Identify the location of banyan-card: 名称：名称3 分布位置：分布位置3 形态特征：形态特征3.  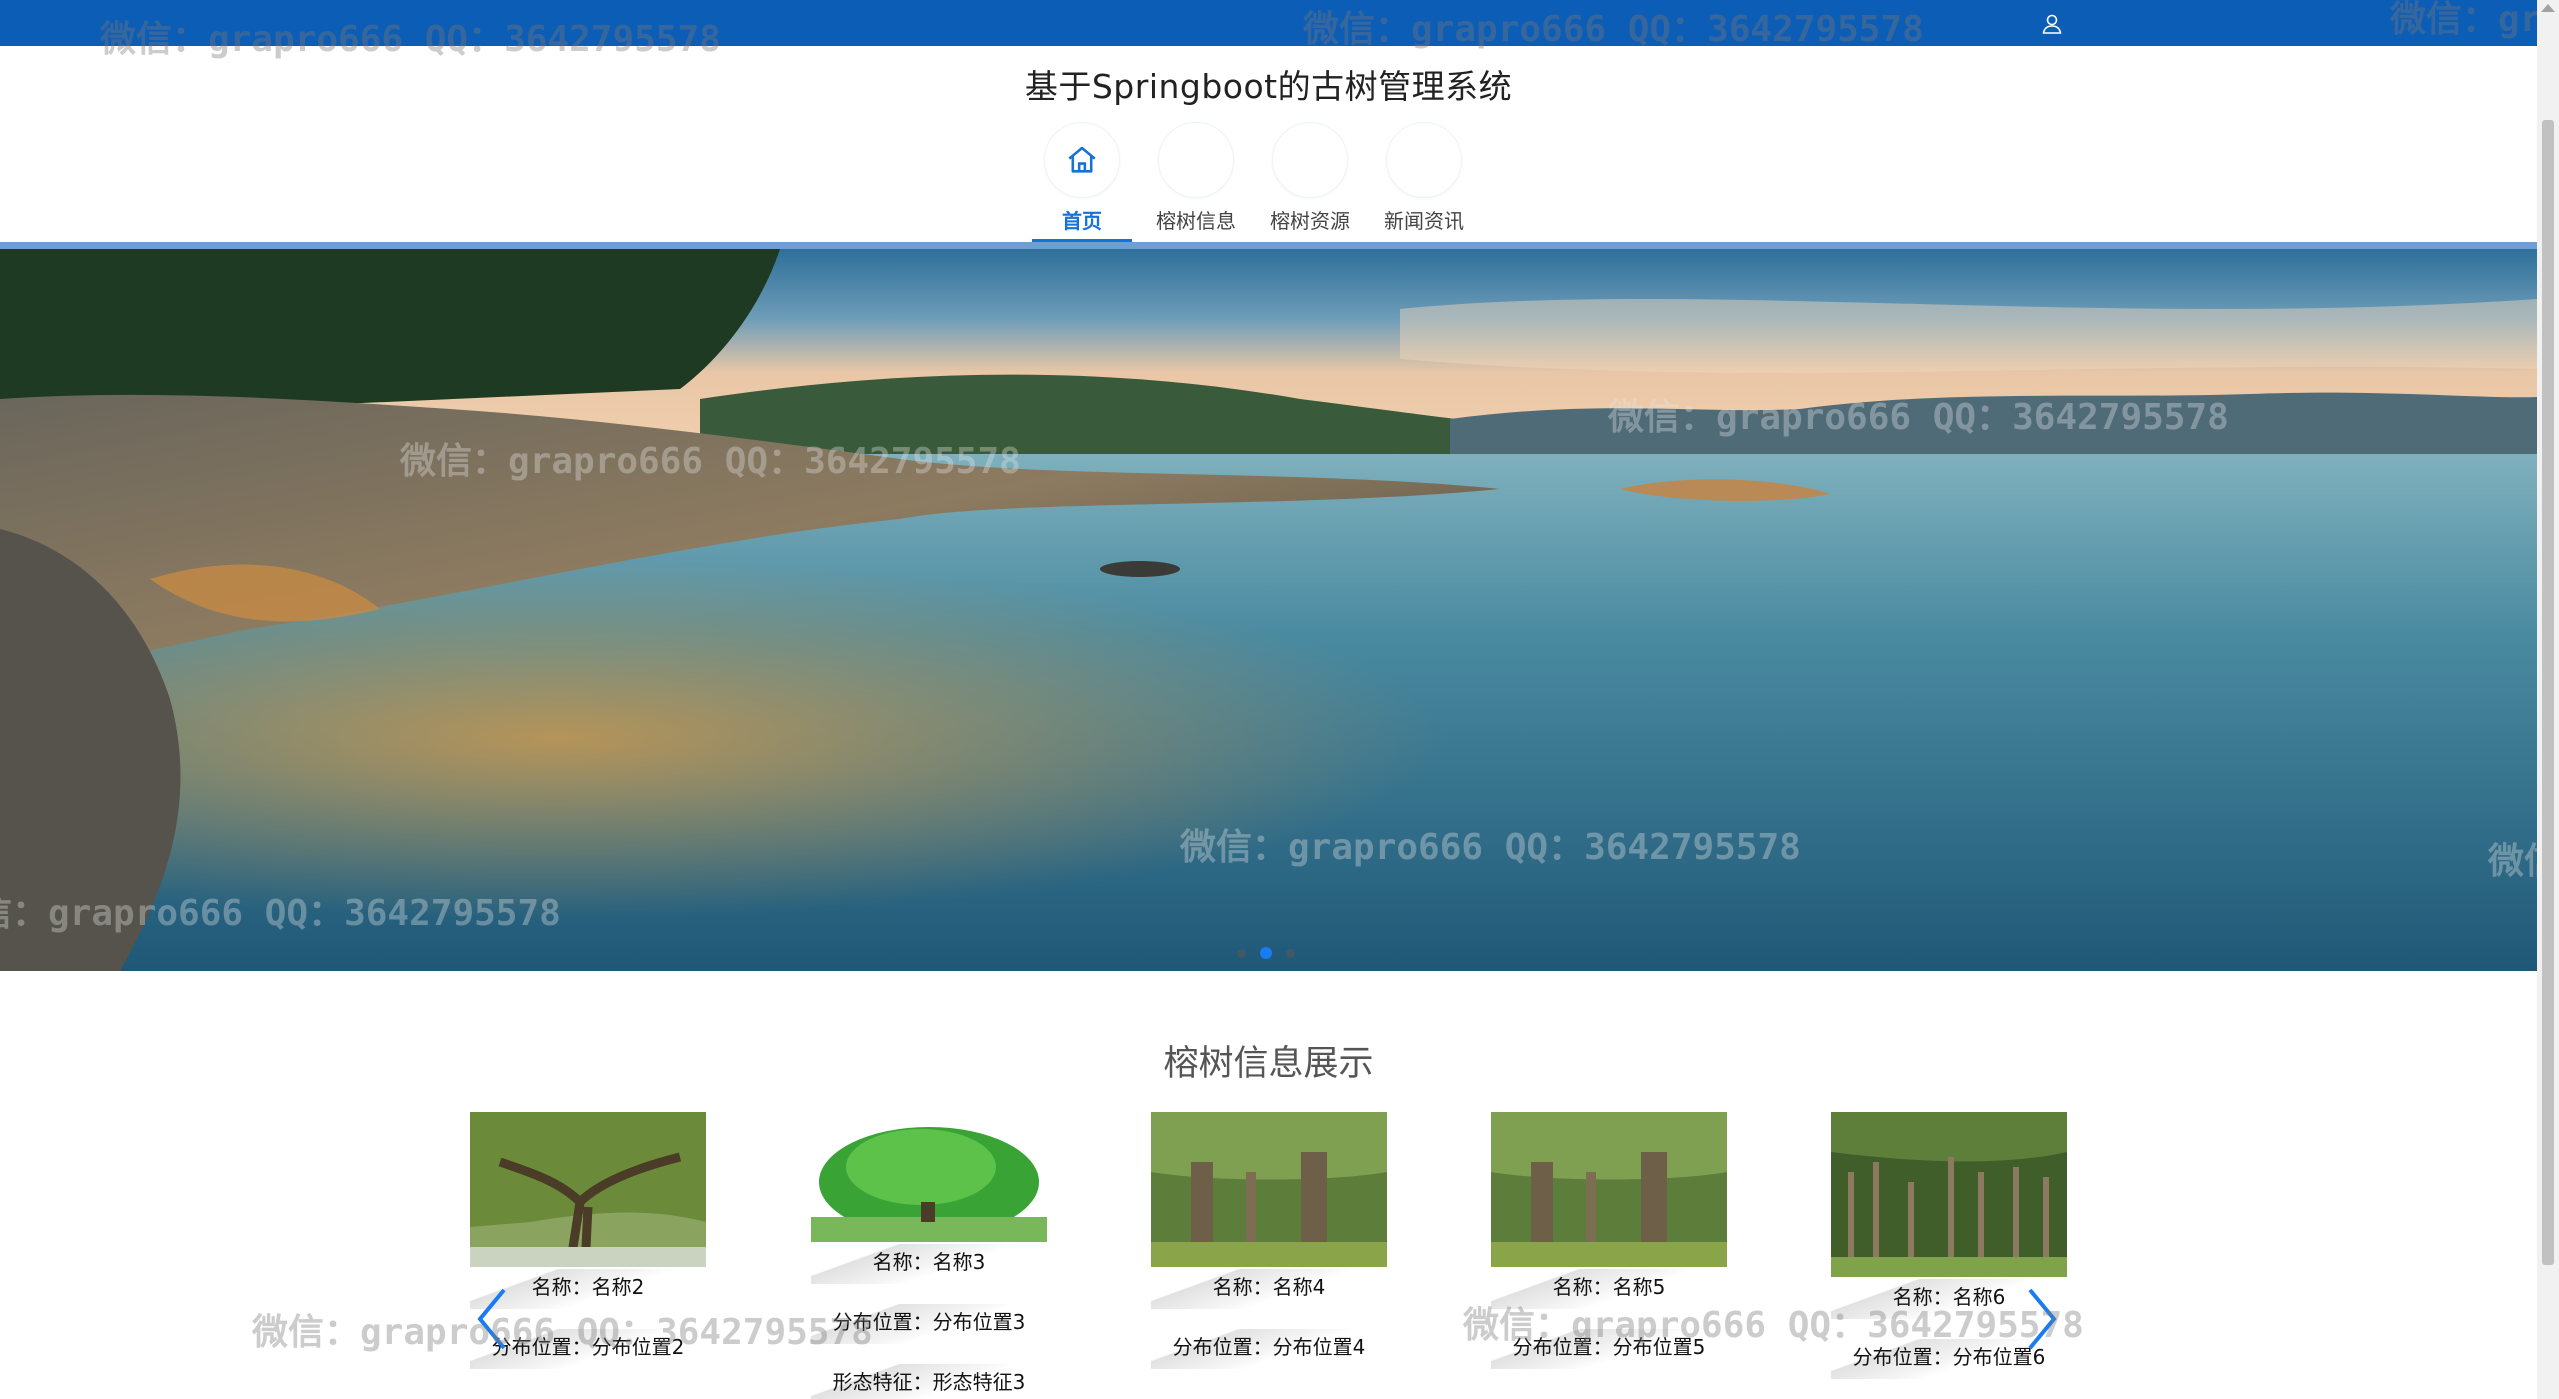
(929, 1255).